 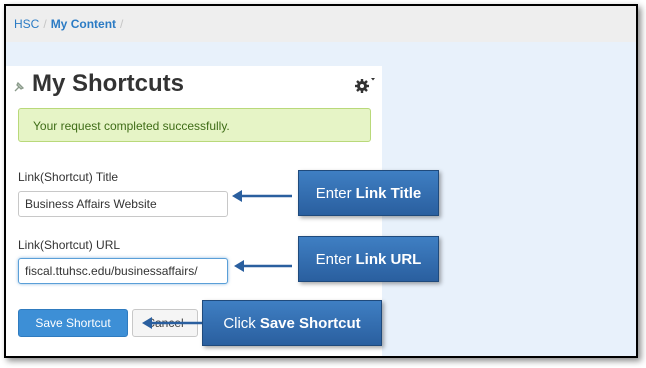 What do you see at coordinates (108, 83) in the screenshot?
I see `page-title: My Shortcuts` at bounding box center [108, 83].